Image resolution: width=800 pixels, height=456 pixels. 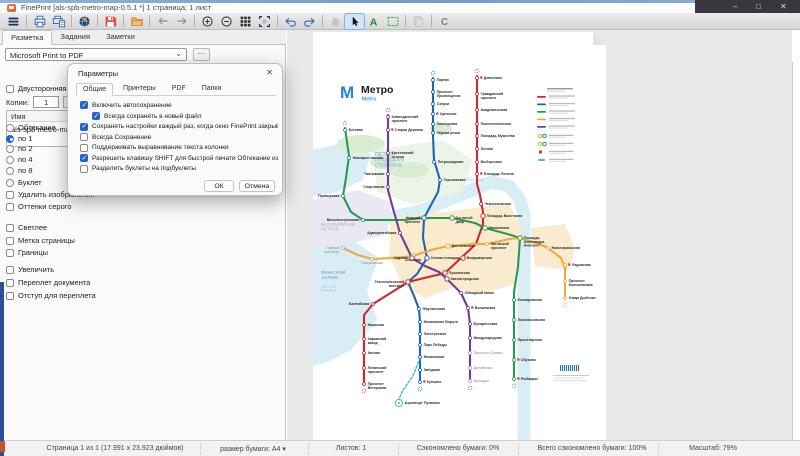 I want to click on print-setup-button, so click(x=58, y=21).